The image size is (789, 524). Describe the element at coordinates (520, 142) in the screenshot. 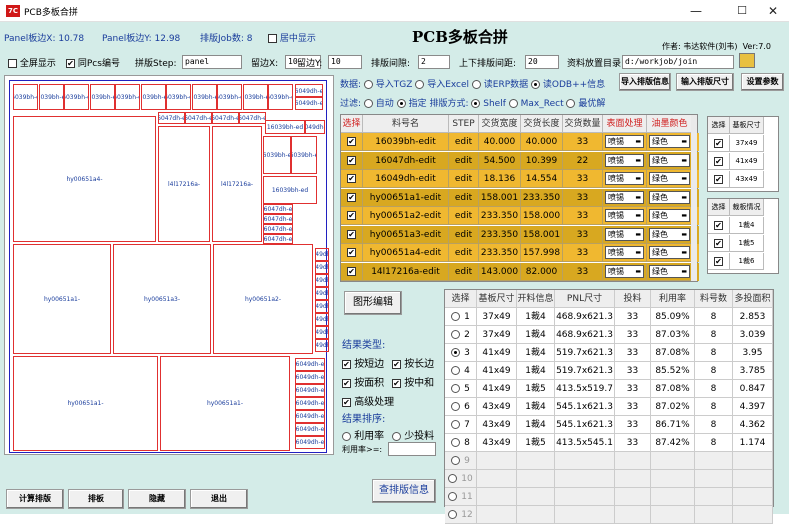

I see `job-row: ✔16039bh-editedit40.00040.00033喷锡绿色` at that location.